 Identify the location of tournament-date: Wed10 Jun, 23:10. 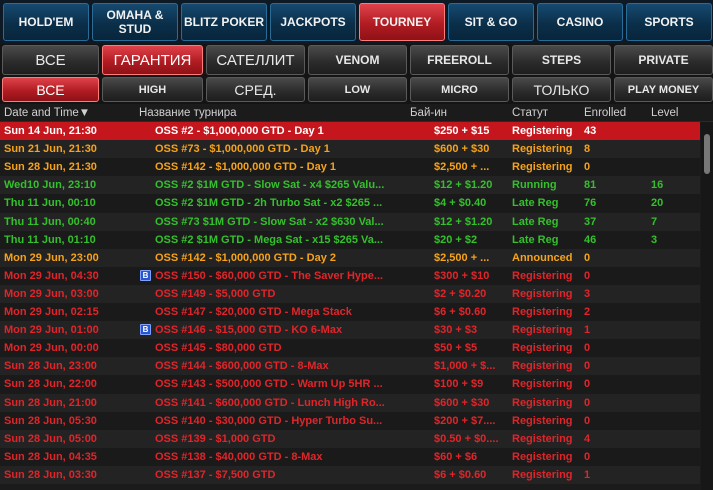
(50, 185).